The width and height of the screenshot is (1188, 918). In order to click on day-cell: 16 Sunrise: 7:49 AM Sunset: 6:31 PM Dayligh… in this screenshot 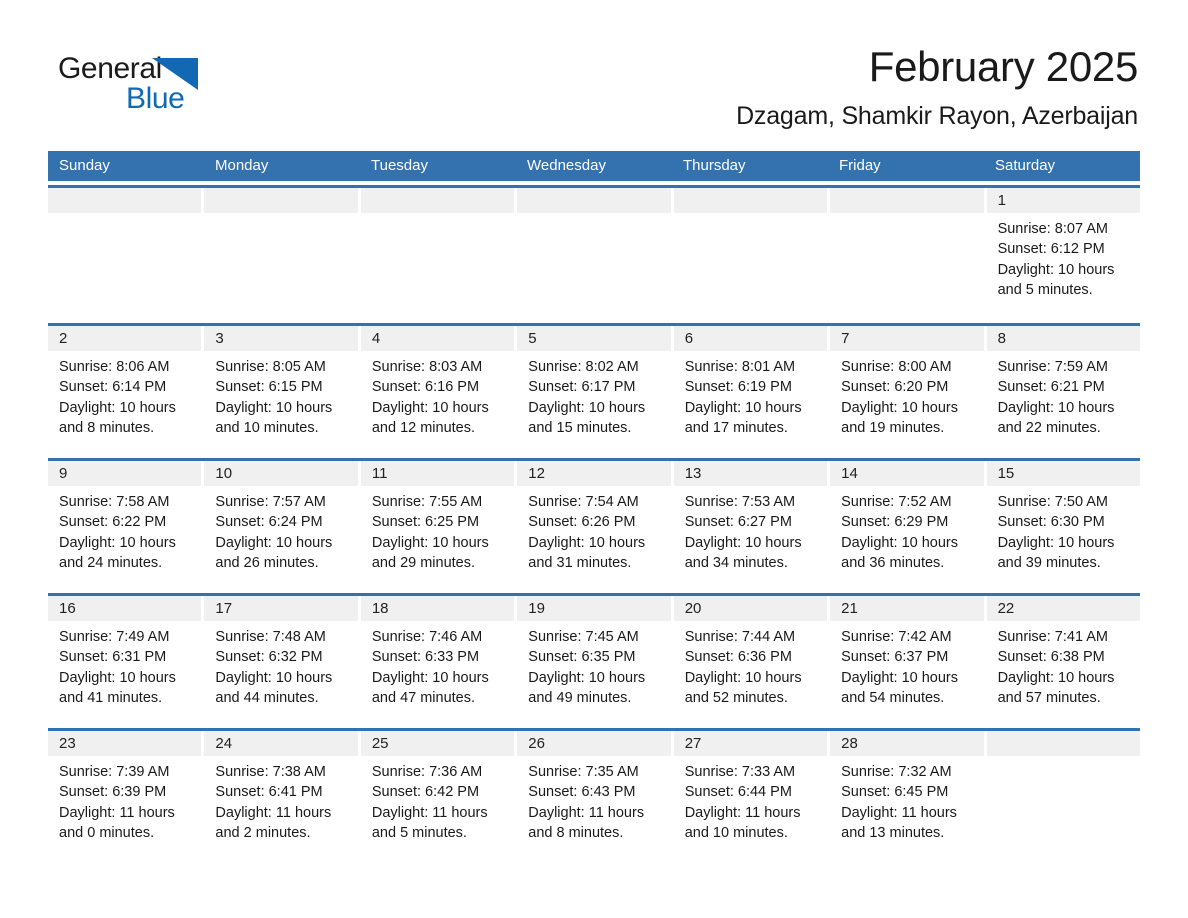, I will do `click(125, 659)`.